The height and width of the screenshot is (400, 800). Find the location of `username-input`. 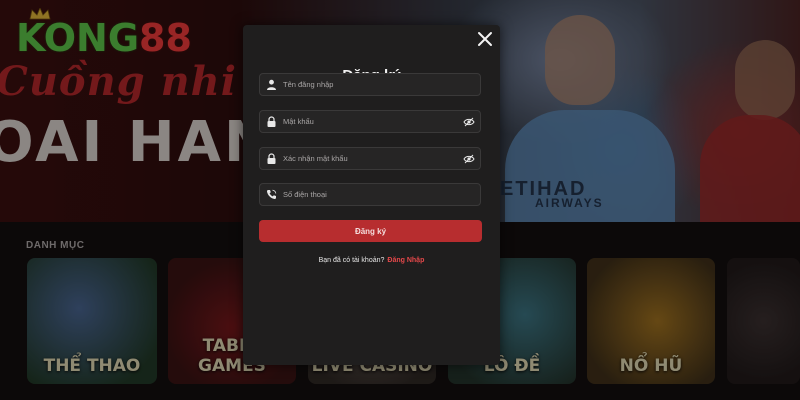

username-input is located at coordinates (368, 84).